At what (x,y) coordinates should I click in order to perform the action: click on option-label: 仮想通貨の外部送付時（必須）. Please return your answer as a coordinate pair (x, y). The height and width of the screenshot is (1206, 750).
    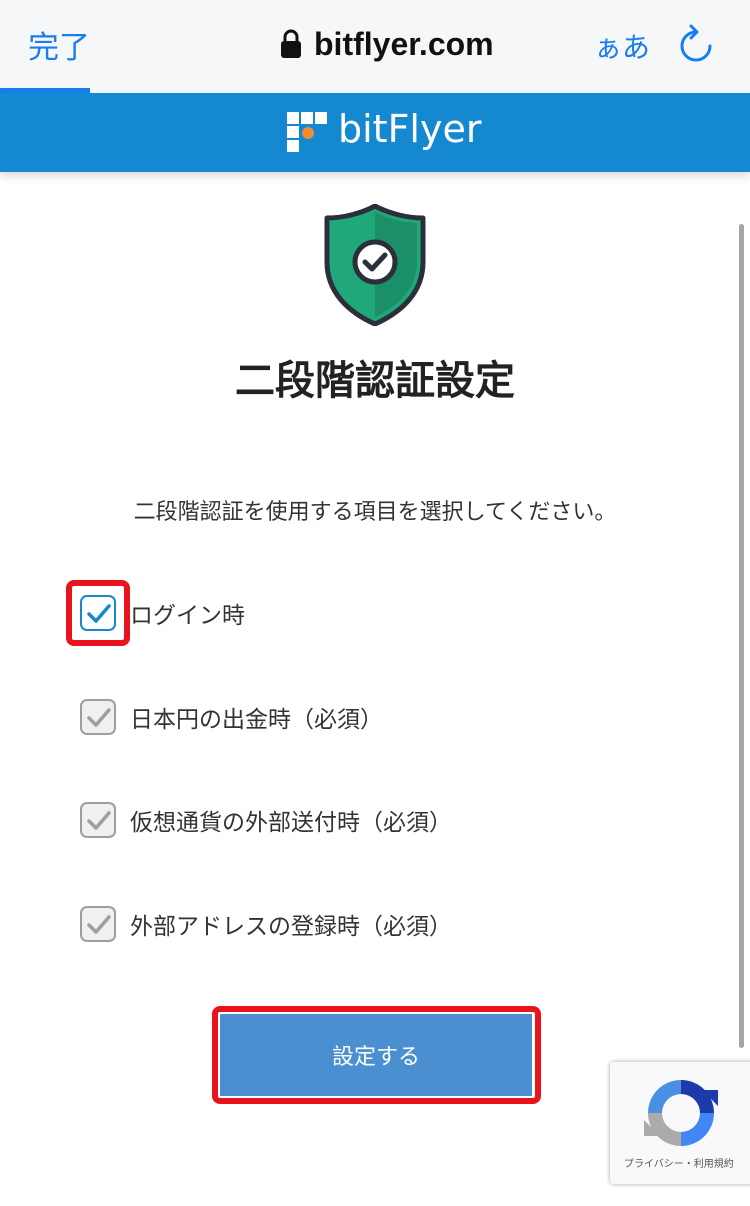
    Looking at the image, I should click on (291, 823).